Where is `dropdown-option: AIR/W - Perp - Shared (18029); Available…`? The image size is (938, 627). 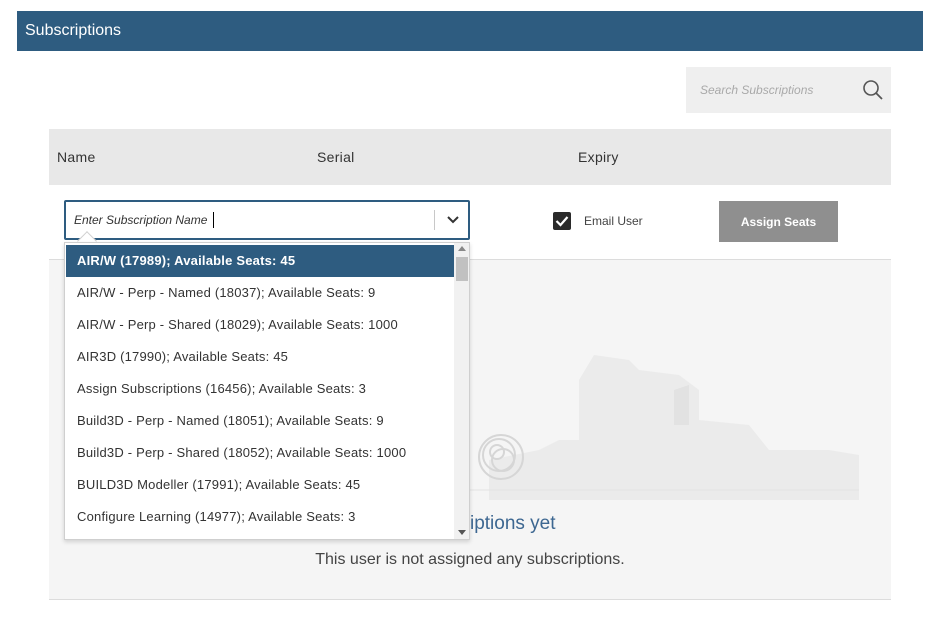 dropdown-option: AIR/W - Perp - Shared (18029); Available… is located at coordinates (260, 325).